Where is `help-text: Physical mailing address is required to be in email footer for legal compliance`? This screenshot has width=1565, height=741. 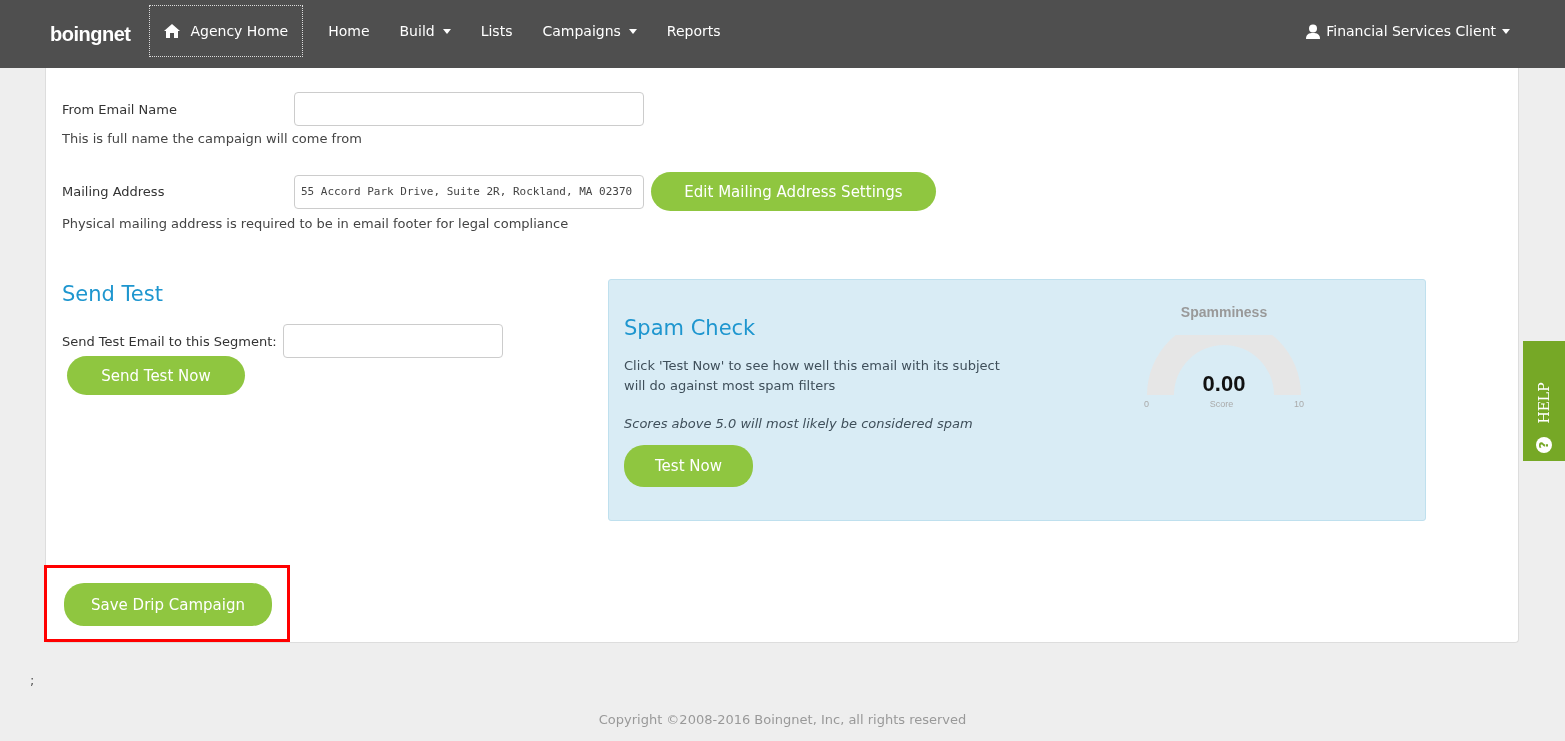
help-text: Physical mailing address is required to be in email footer for legal compliance is located at coordinates (316, 223).